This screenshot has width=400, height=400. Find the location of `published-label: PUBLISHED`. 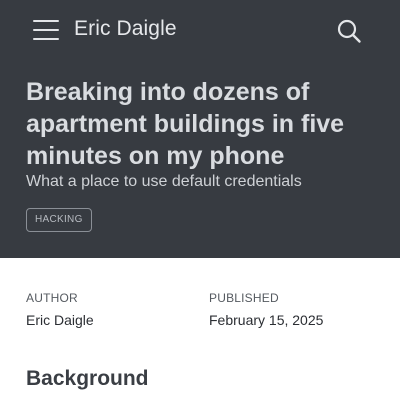

published-label: PUBLISHED is located at coordinates (244, 298).